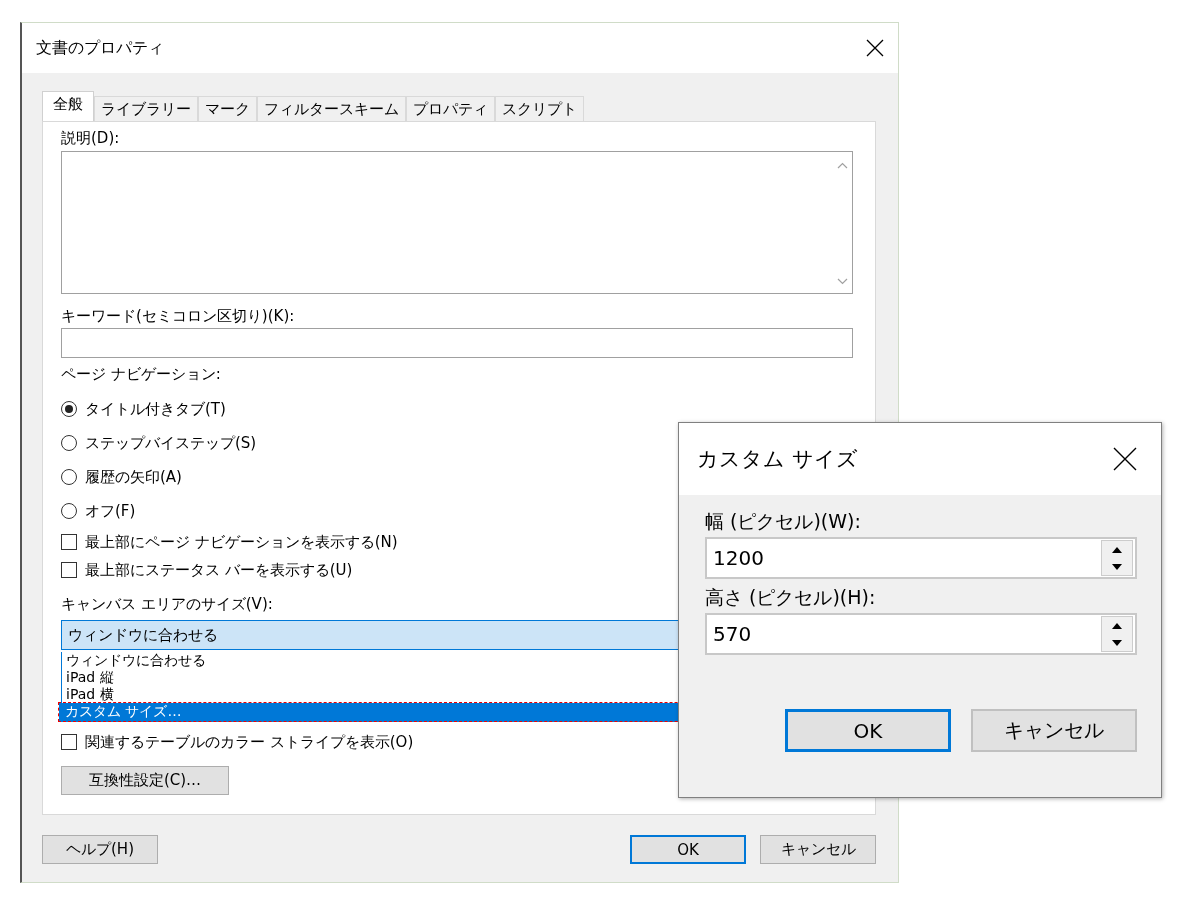 The image size is (1186, 918). What do you see at coordinates (921, 558) in the screenshot?
I see `number-field: 1200` at bounding box center [921, 558].